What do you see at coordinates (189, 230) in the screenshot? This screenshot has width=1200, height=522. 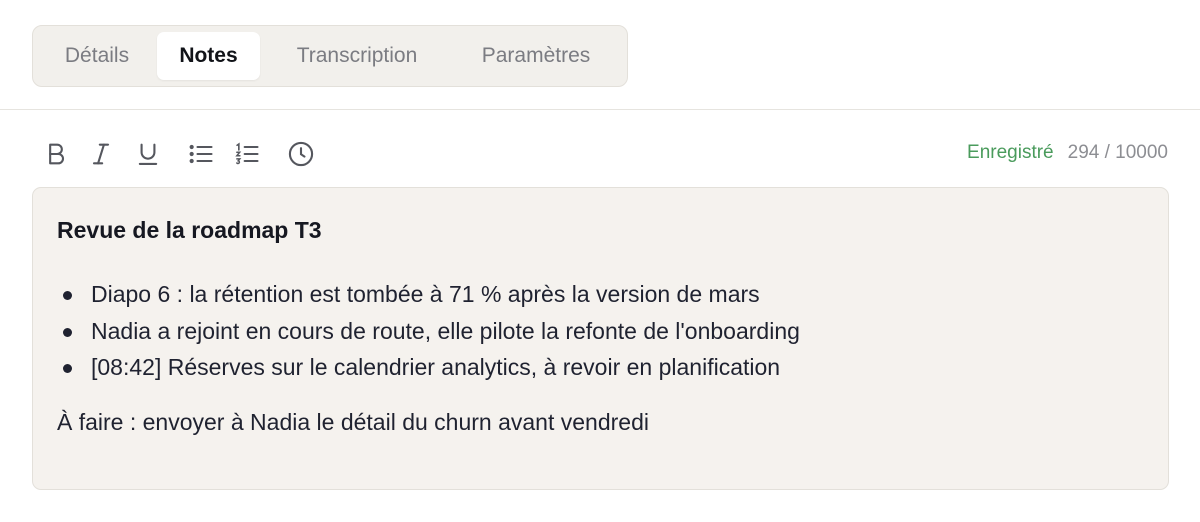 I see `note-heading: Revue de la roadmap T3` at bounding box center [189, 230].